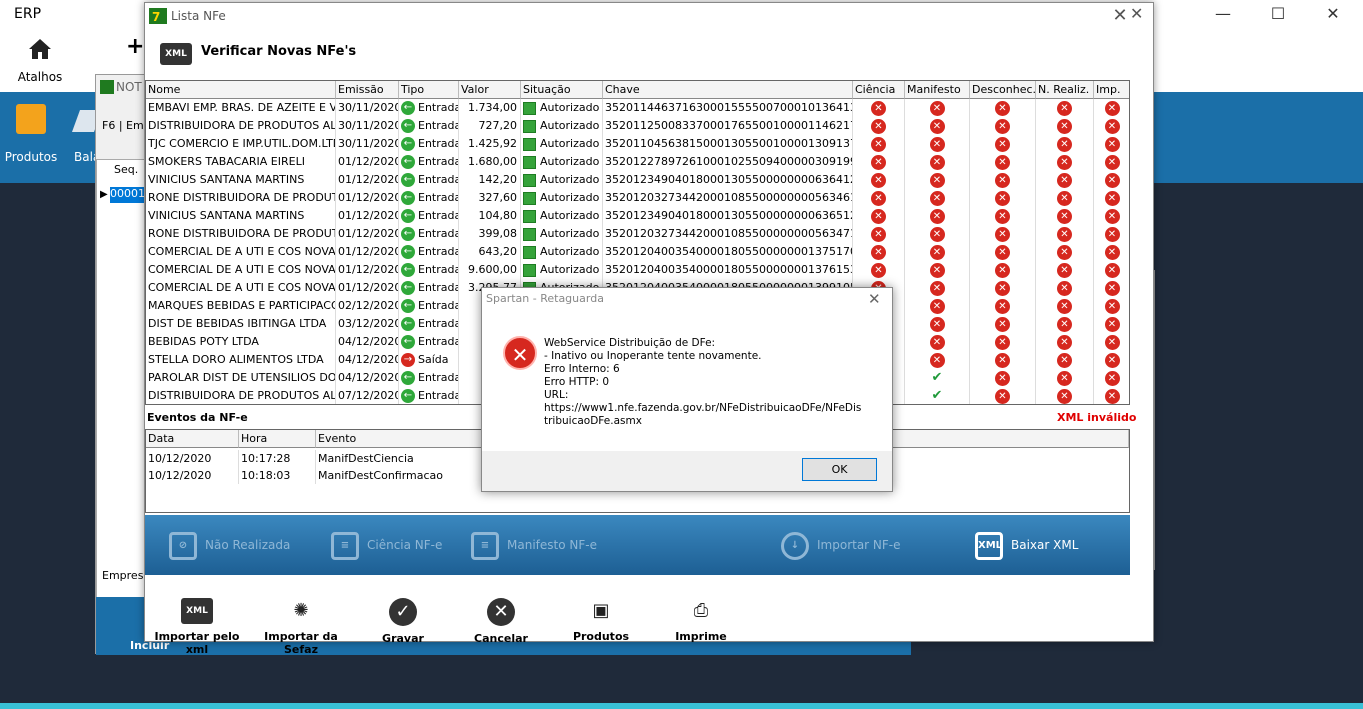  What do you see at coordinates (701, 622) in the screenshot?
I see `imprime-button: ⎙ Imprime` at bounding box center [701, 622].